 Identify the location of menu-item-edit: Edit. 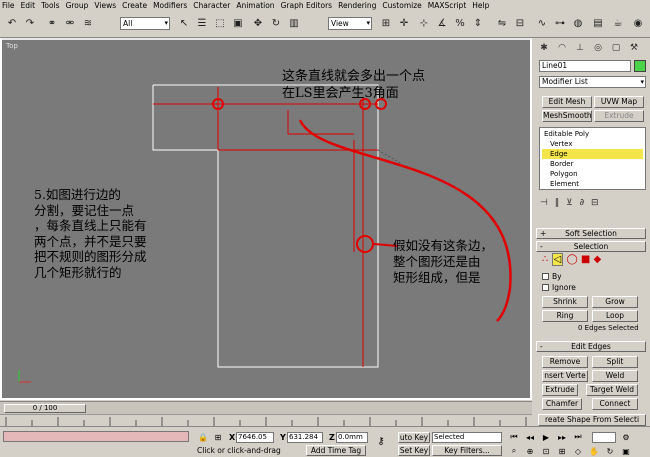
(28, 5).